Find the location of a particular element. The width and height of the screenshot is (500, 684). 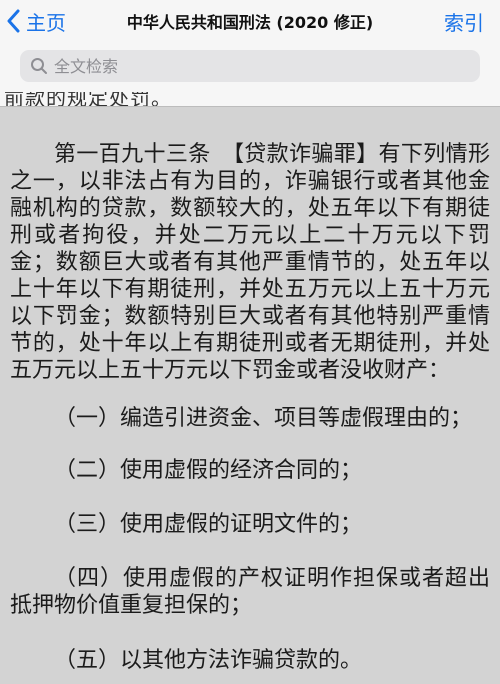

search-box is located at coordinates (250, 66).